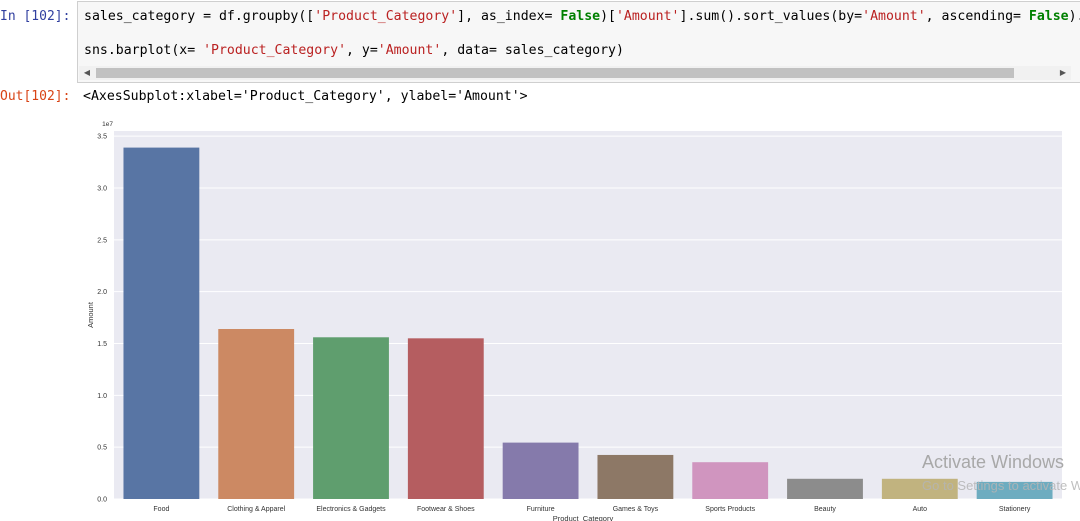  I want to click on activate-windows-subtitle: Go to Settings to activate Windows., so click(1001, 485).